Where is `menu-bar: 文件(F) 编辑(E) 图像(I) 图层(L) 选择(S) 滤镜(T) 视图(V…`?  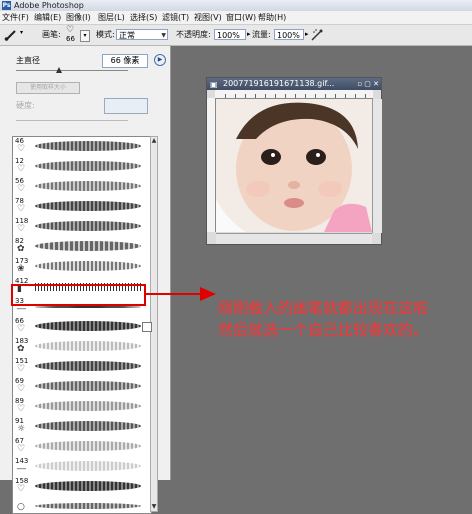 menu-bar: 文件(F) 编辑(E) 图像(I) 图层(L) 选择(S) 滤镜(T) 视图(V… is located at coordinates (236, 18).